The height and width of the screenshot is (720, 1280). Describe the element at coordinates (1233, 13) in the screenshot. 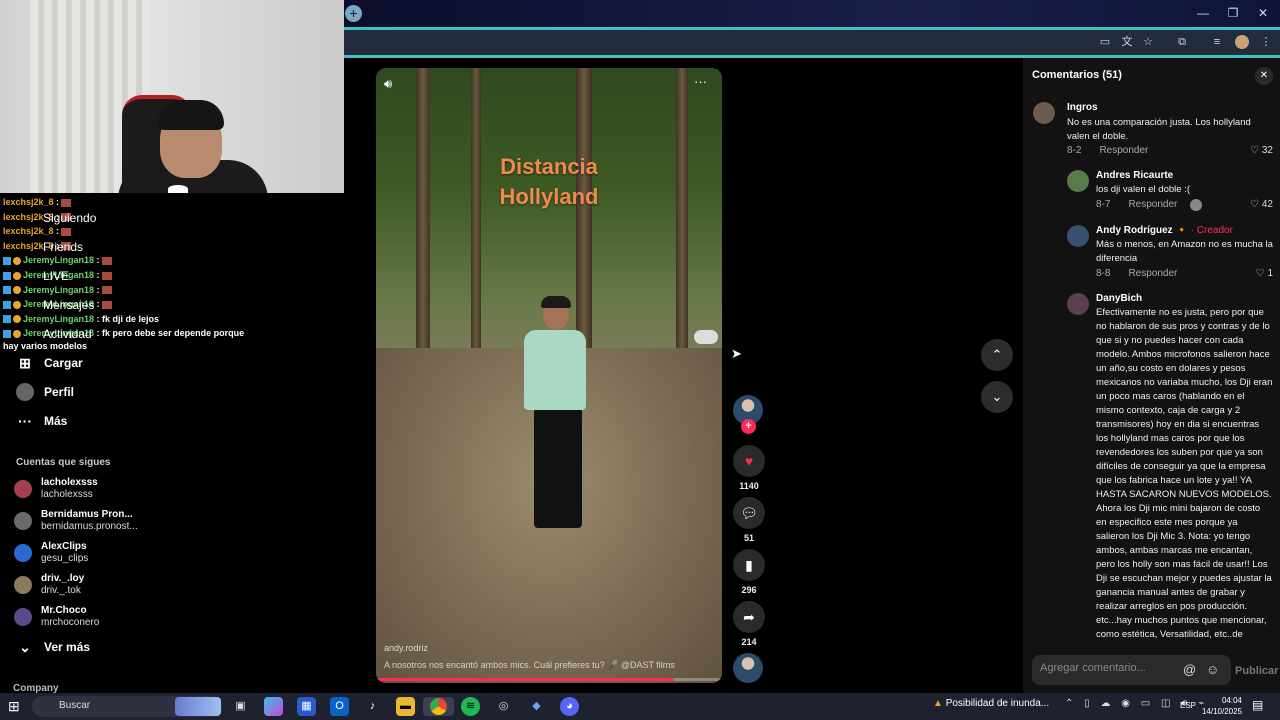

I see `restore-button: ❐` at that location.